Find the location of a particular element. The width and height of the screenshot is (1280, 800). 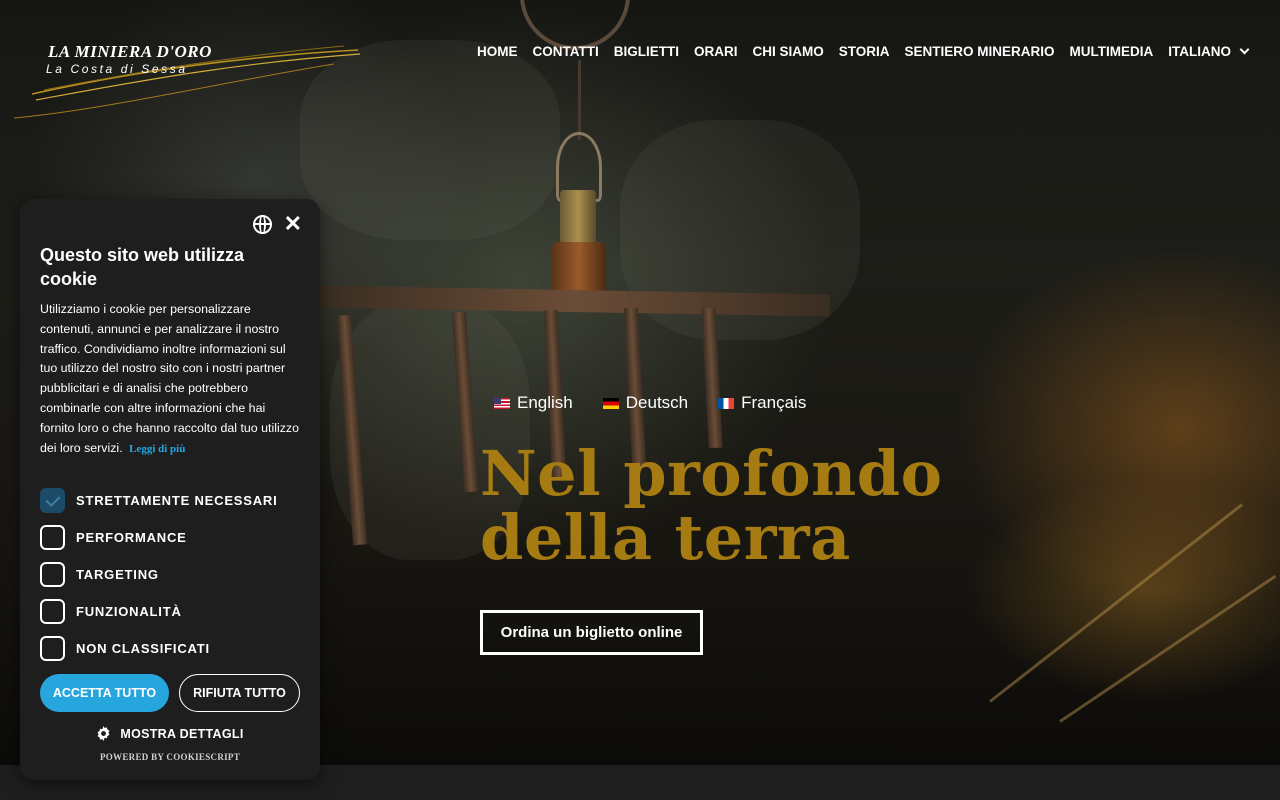

category-label: PERFORMANCE is located at coordinates (131, 537).